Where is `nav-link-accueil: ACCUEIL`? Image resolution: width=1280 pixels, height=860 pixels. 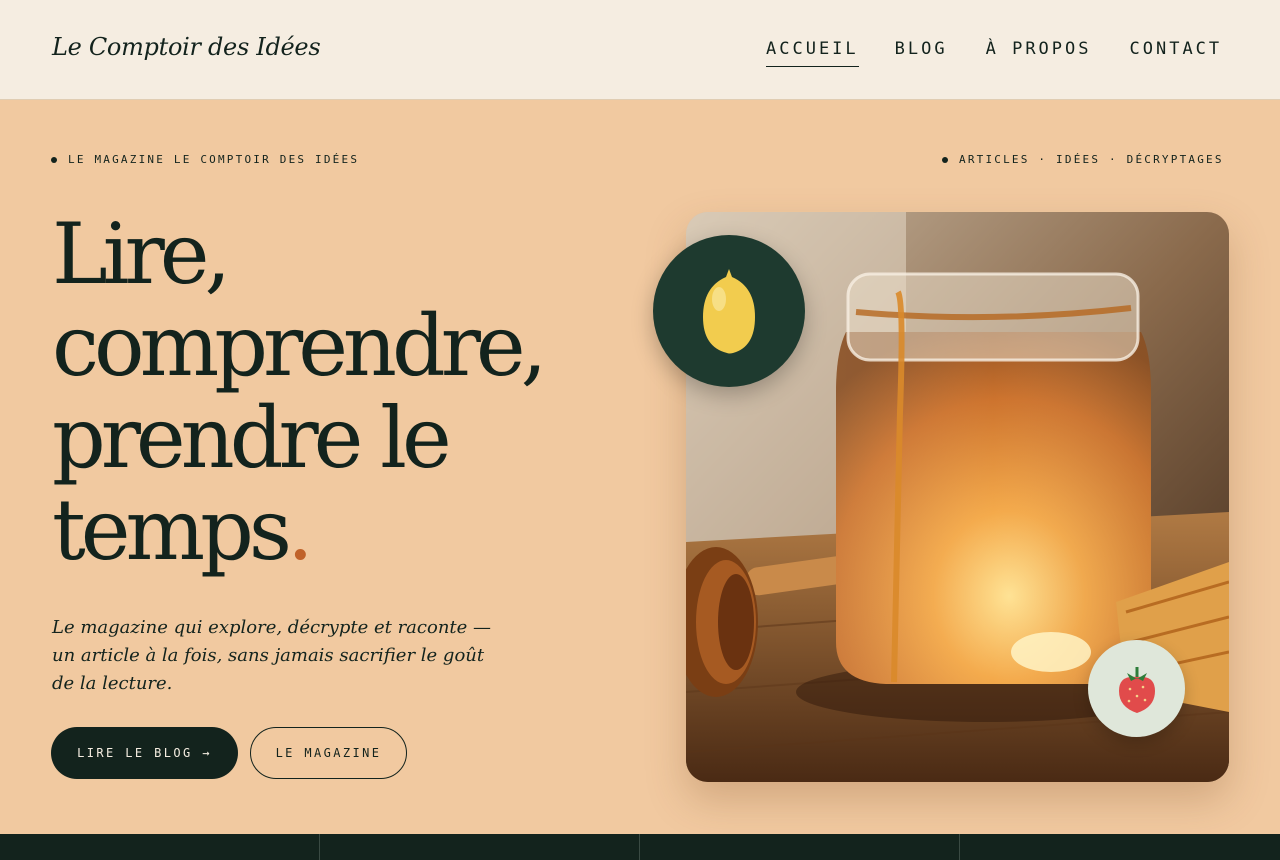
nav-link-accueil: ACCUEIL is located at coordinates (812, 53).